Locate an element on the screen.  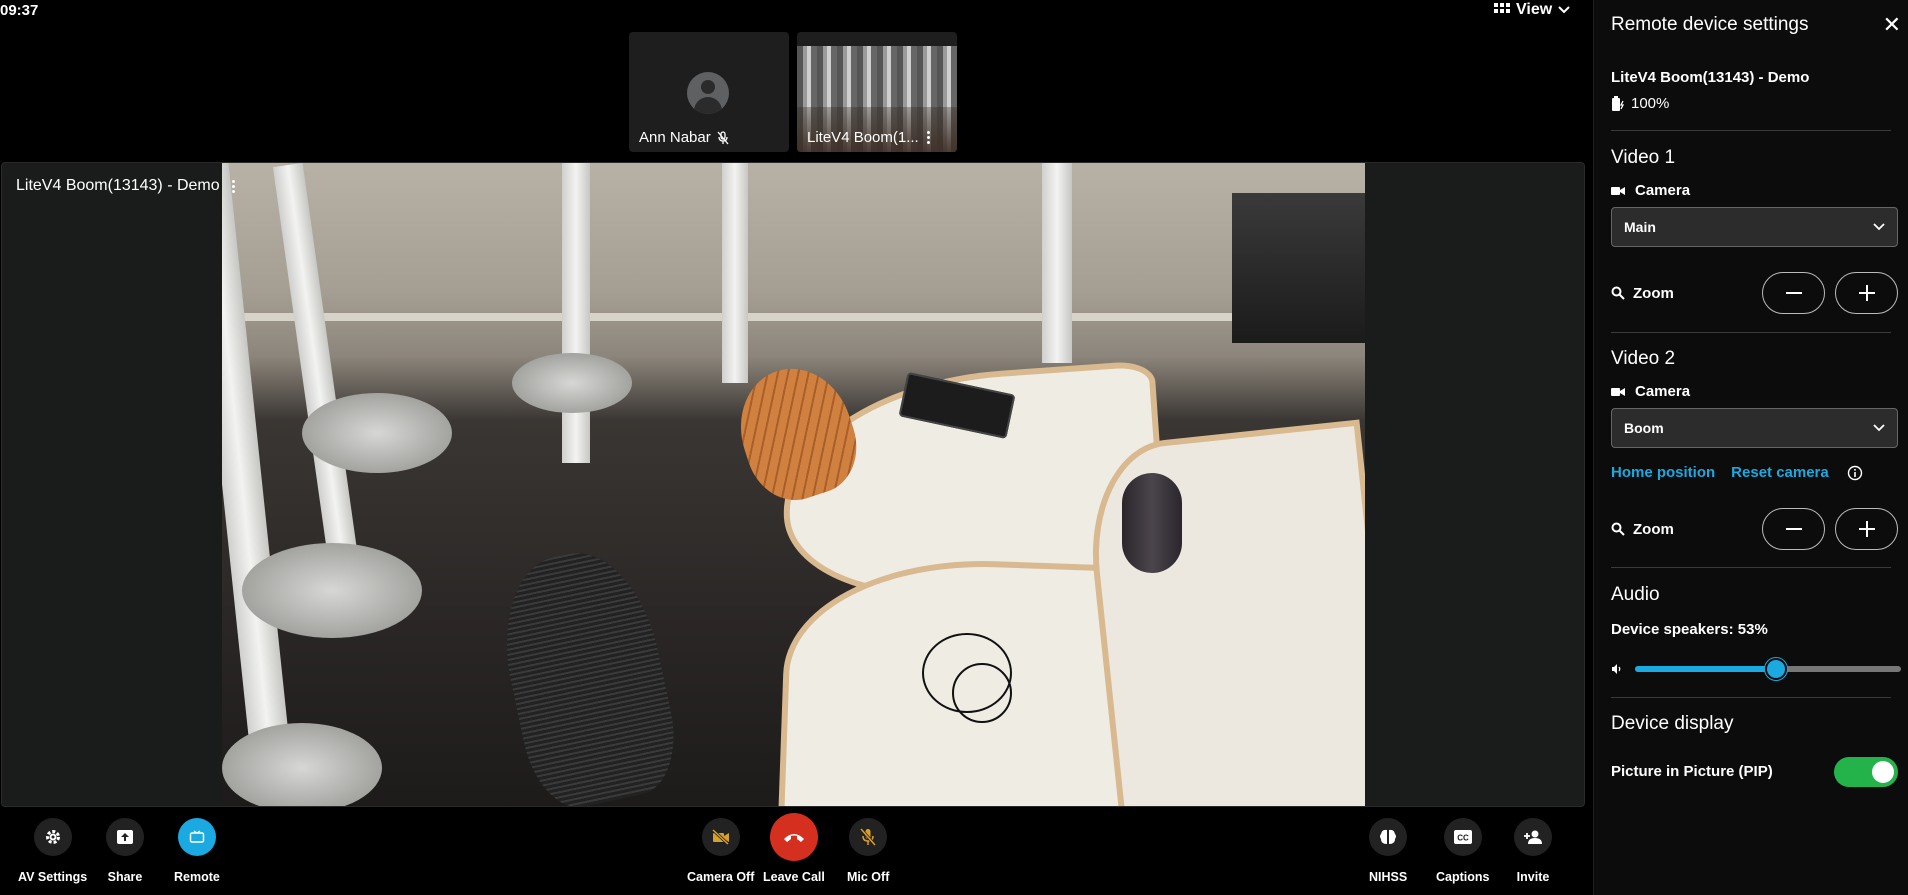
nihss-button: NIHSS is located at coordinates (1388, 851).